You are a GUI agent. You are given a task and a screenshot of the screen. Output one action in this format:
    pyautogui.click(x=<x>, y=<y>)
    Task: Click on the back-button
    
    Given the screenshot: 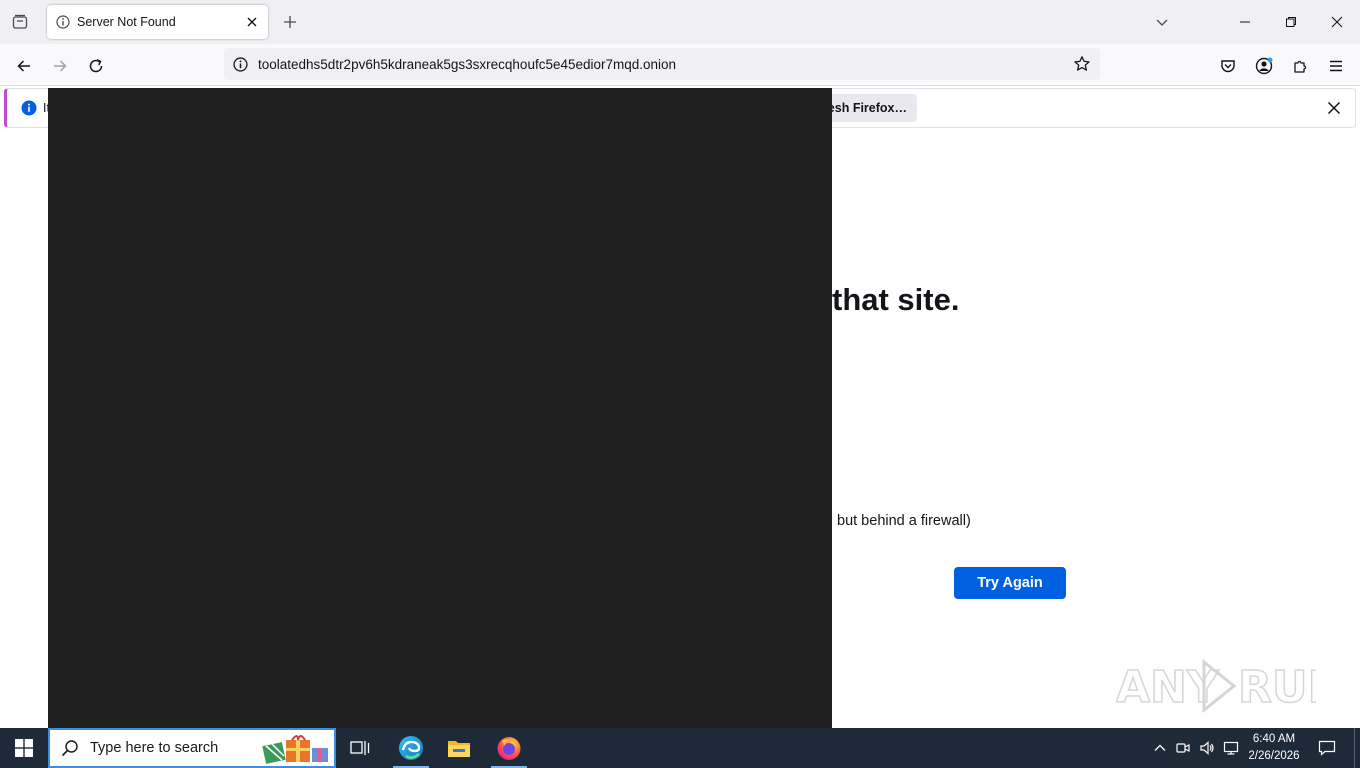 What is the action you would take?
    pyautogui.click(x=24, y=66)
    